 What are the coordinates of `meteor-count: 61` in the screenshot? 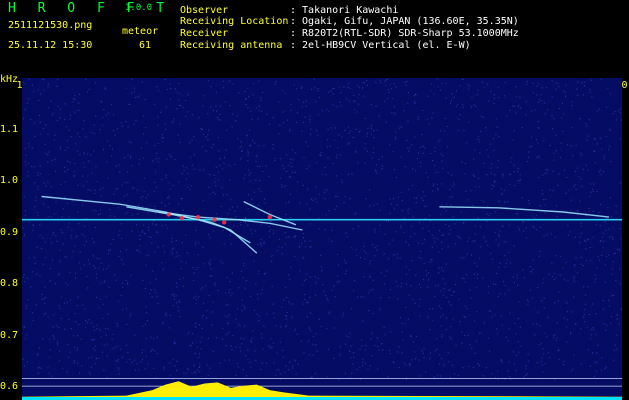 It's located at (145, 45).